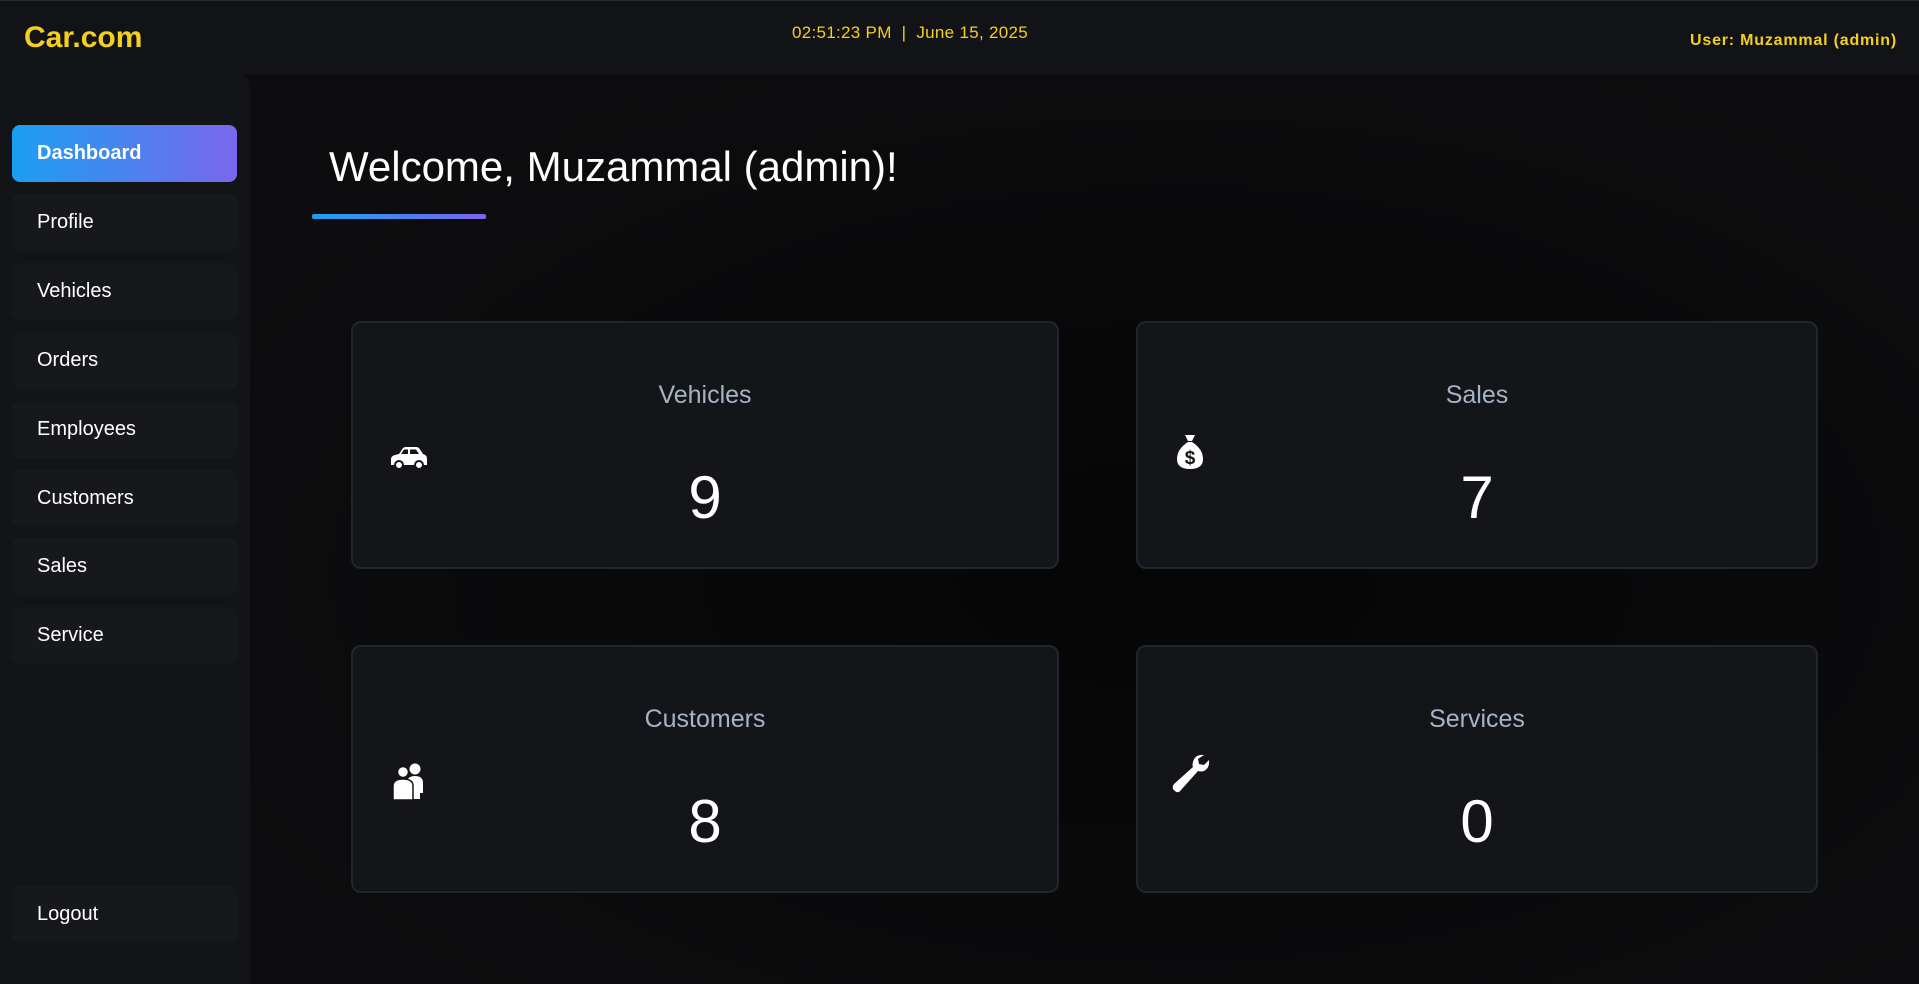 The height and width of the screenshot is (984, 1919). What do you see at coordinates (1793, 40) in the screenshot?
I see `current-user: User: Muzammal (admin)` at bounding box center [1793, 40].